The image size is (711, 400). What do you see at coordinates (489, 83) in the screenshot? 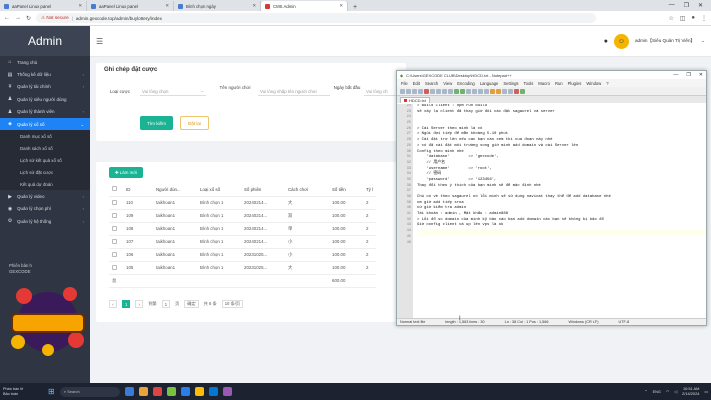
I see `menu-language: Language` at bounding box center [489, 83].